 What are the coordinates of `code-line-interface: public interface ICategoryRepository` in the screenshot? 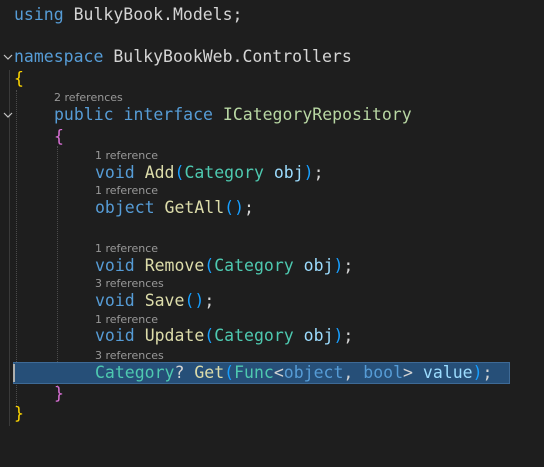 It's located at (233, 115).